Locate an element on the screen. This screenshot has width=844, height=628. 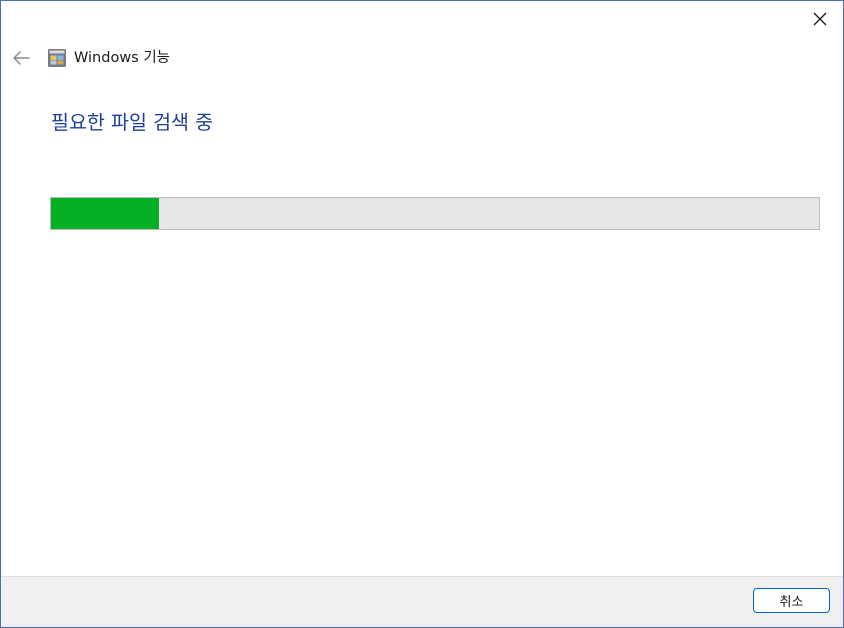
progress-bar-fill is located at coordinates (105, 213).